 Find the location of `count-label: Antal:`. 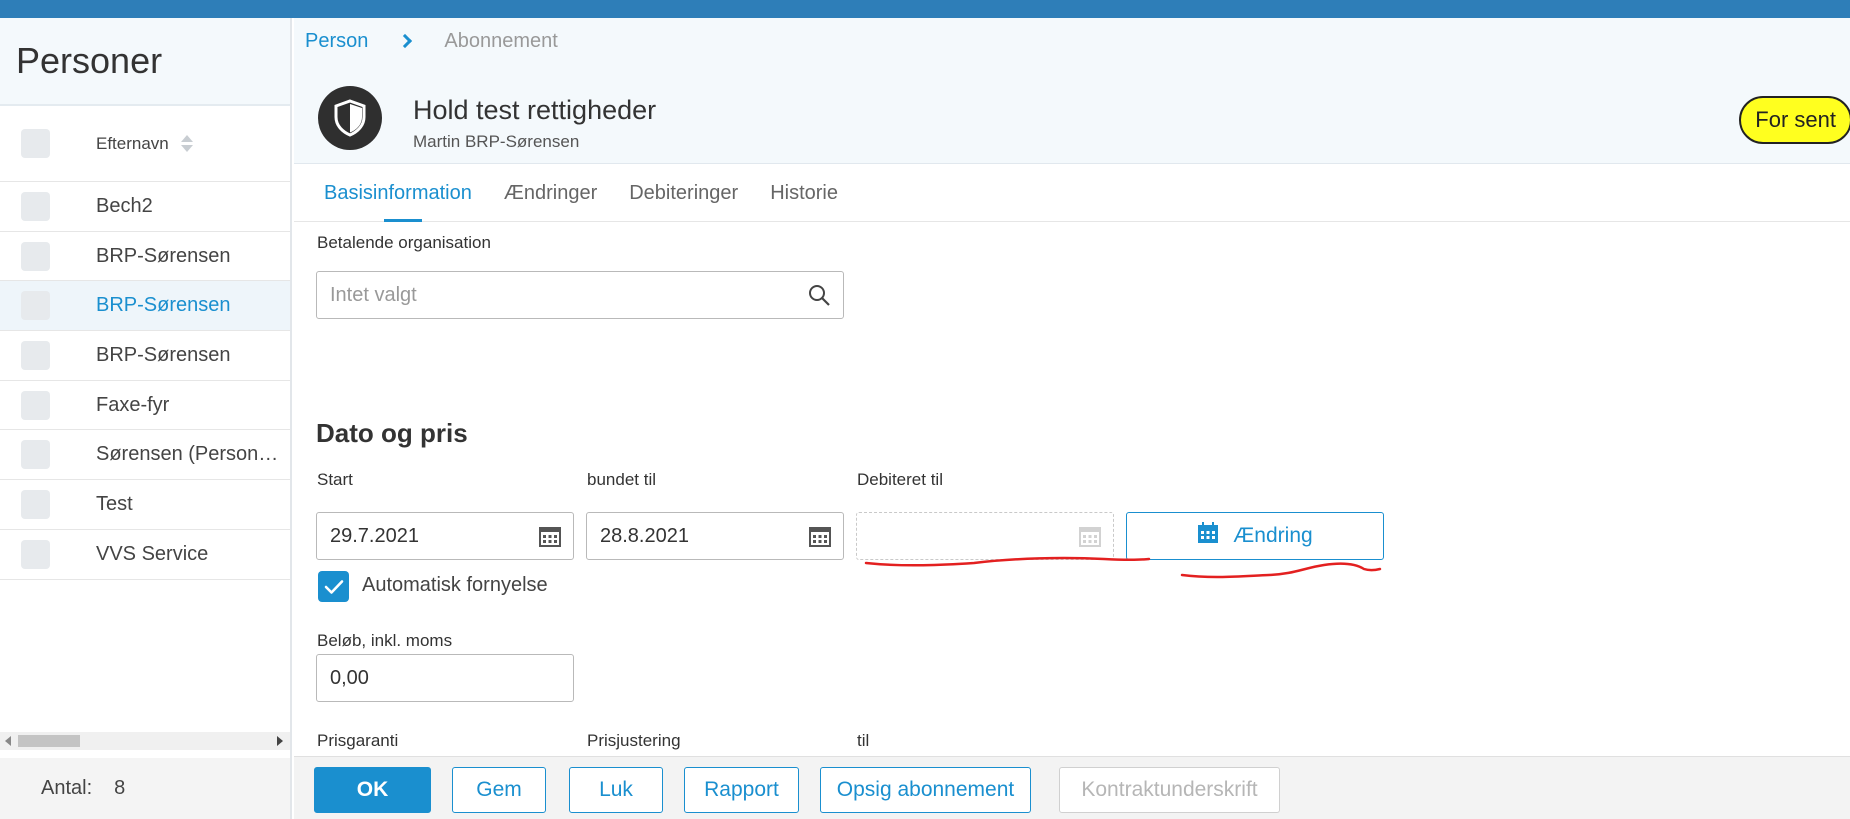

count-label: Antal: is located at coordinates (67, 788).